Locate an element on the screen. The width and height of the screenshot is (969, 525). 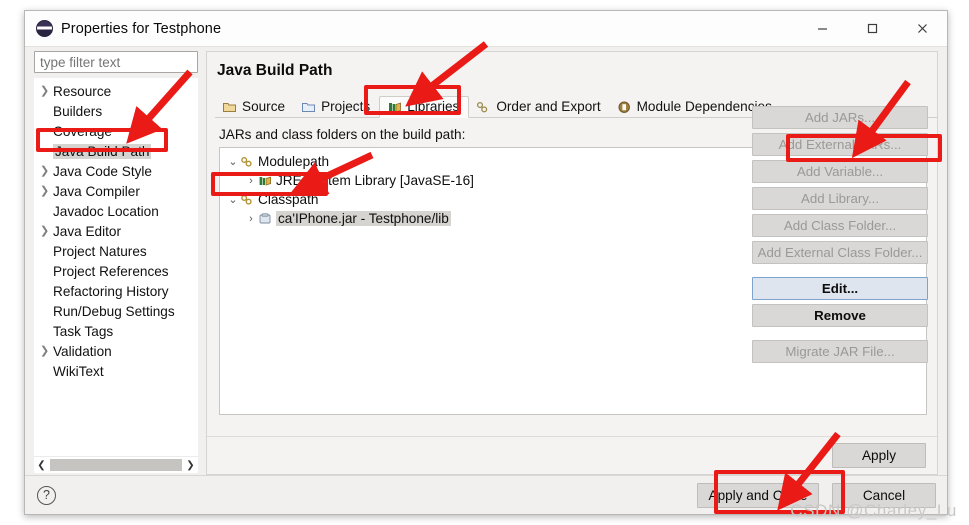
collapse-chevron-icon: ⌄ is located at coordinates (233, 161).